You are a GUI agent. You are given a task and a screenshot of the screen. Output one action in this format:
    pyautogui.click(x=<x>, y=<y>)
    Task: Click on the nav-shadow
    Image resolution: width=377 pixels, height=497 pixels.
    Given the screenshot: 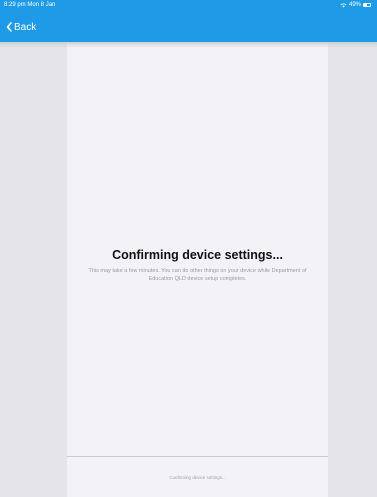 What is the action you would take?
    pyautogui.click(x=188, y=45)
    